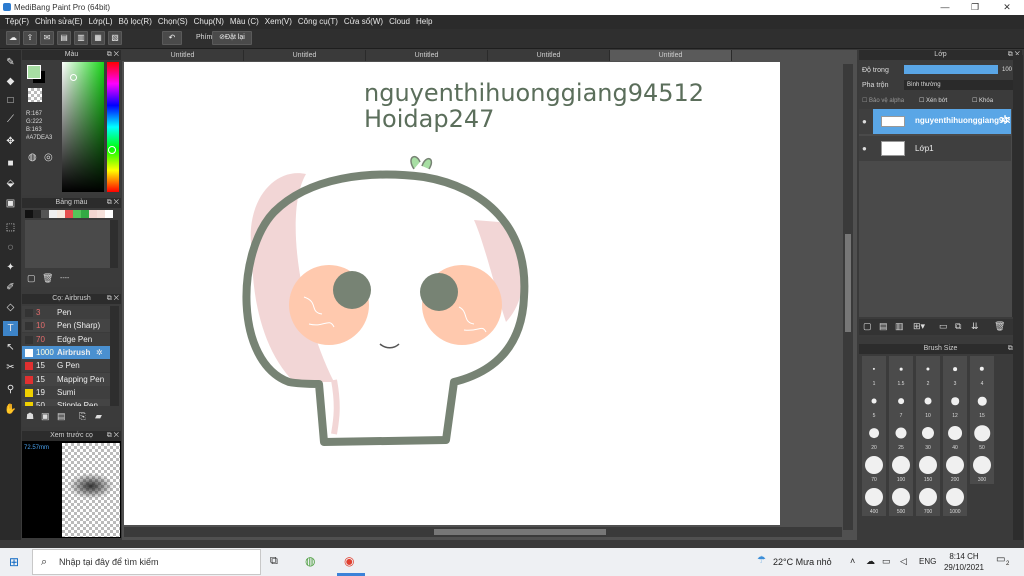  I want to click on brush-list-scrollbar, so click(114, 356).